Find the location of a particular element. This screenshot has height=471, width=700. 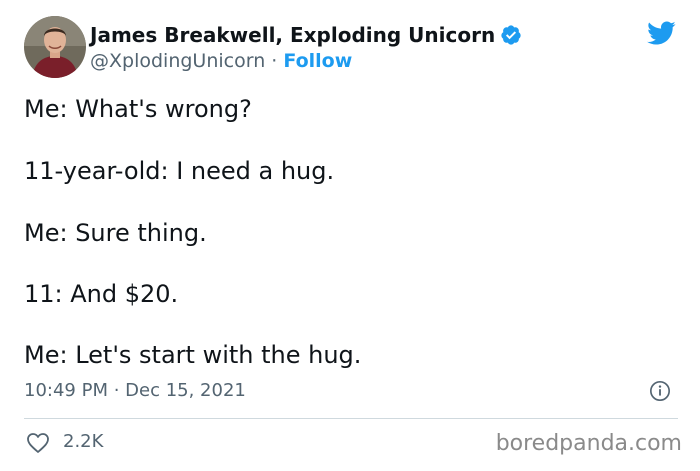

author-handle-row: @XplodingUnicorn · Follow is located at coordinates (221, 61).